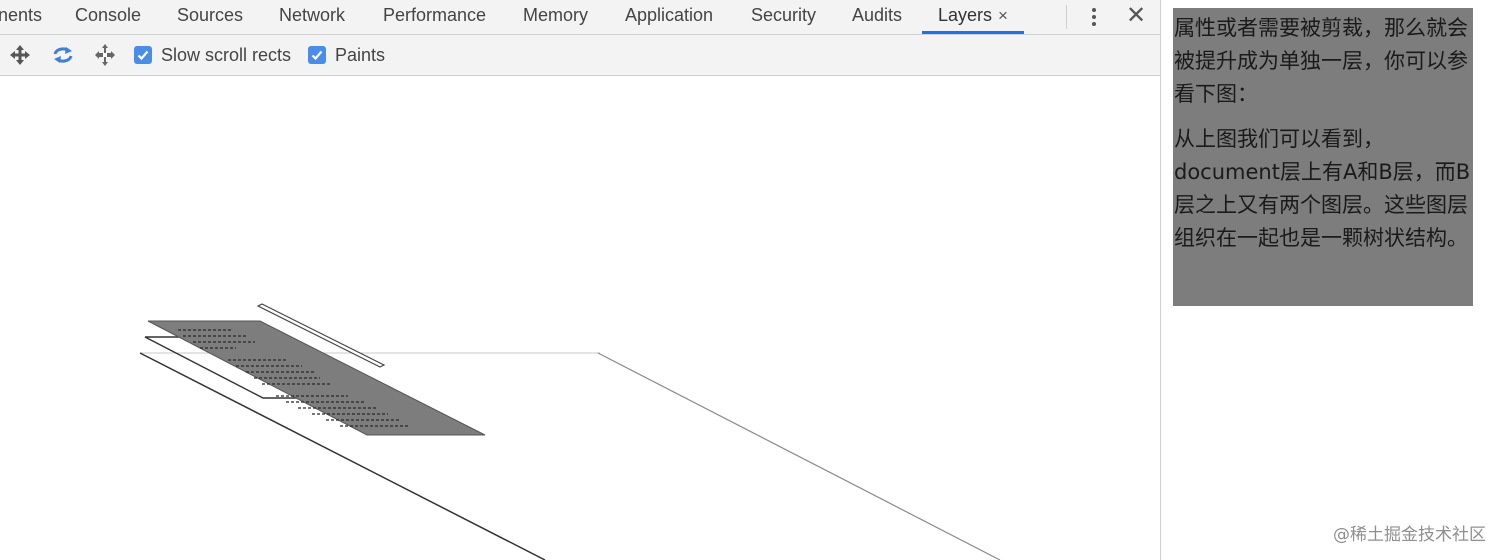  Describe the element at coordinates (1321, 61) in the screenshot. I see `paragraph-1: 属性或者需要被剪裁，那么就会被提升成为单独一层，你可以参看下图：` at that location.